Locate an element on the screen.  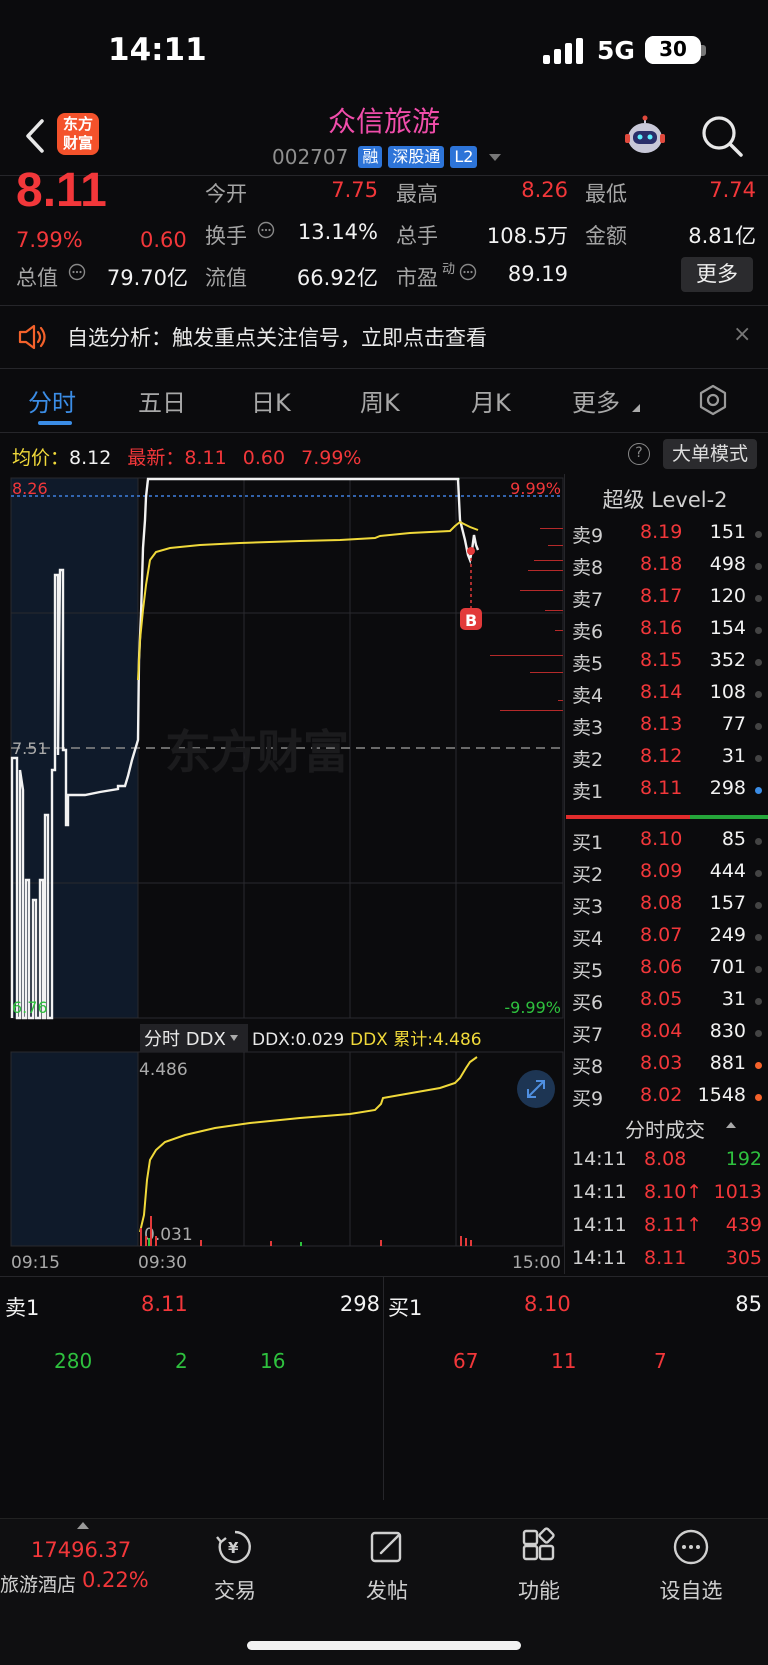
ask-row: 卖7 8.17 120 is located at coordinates (670, 601).